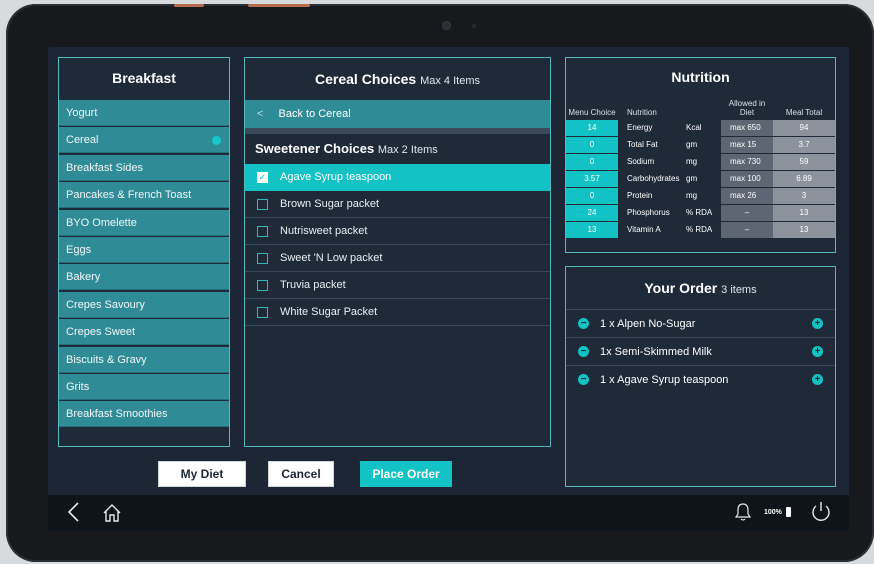 The image size is (874, 564). I want to click on sensor, so click(474, 26).